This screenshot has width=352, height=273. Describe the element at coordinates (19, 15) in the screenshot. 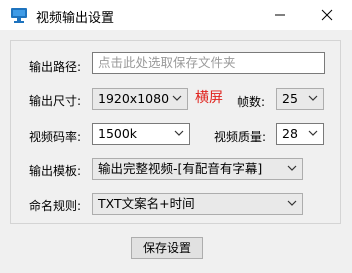

I see `monitor-icon` at that location.